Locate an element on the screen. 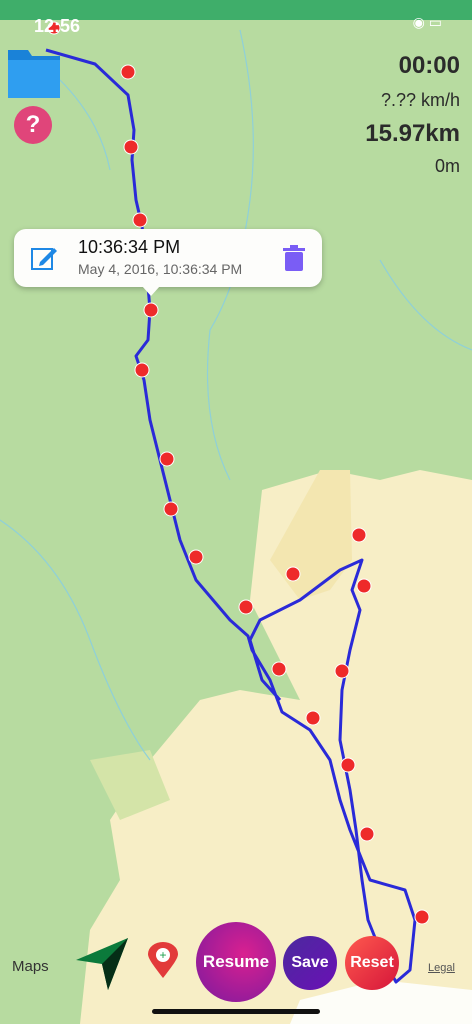 The width and height of the screenshot is (472, 1024). wifi-icon: ◉ is located at coordinates (418, 22).